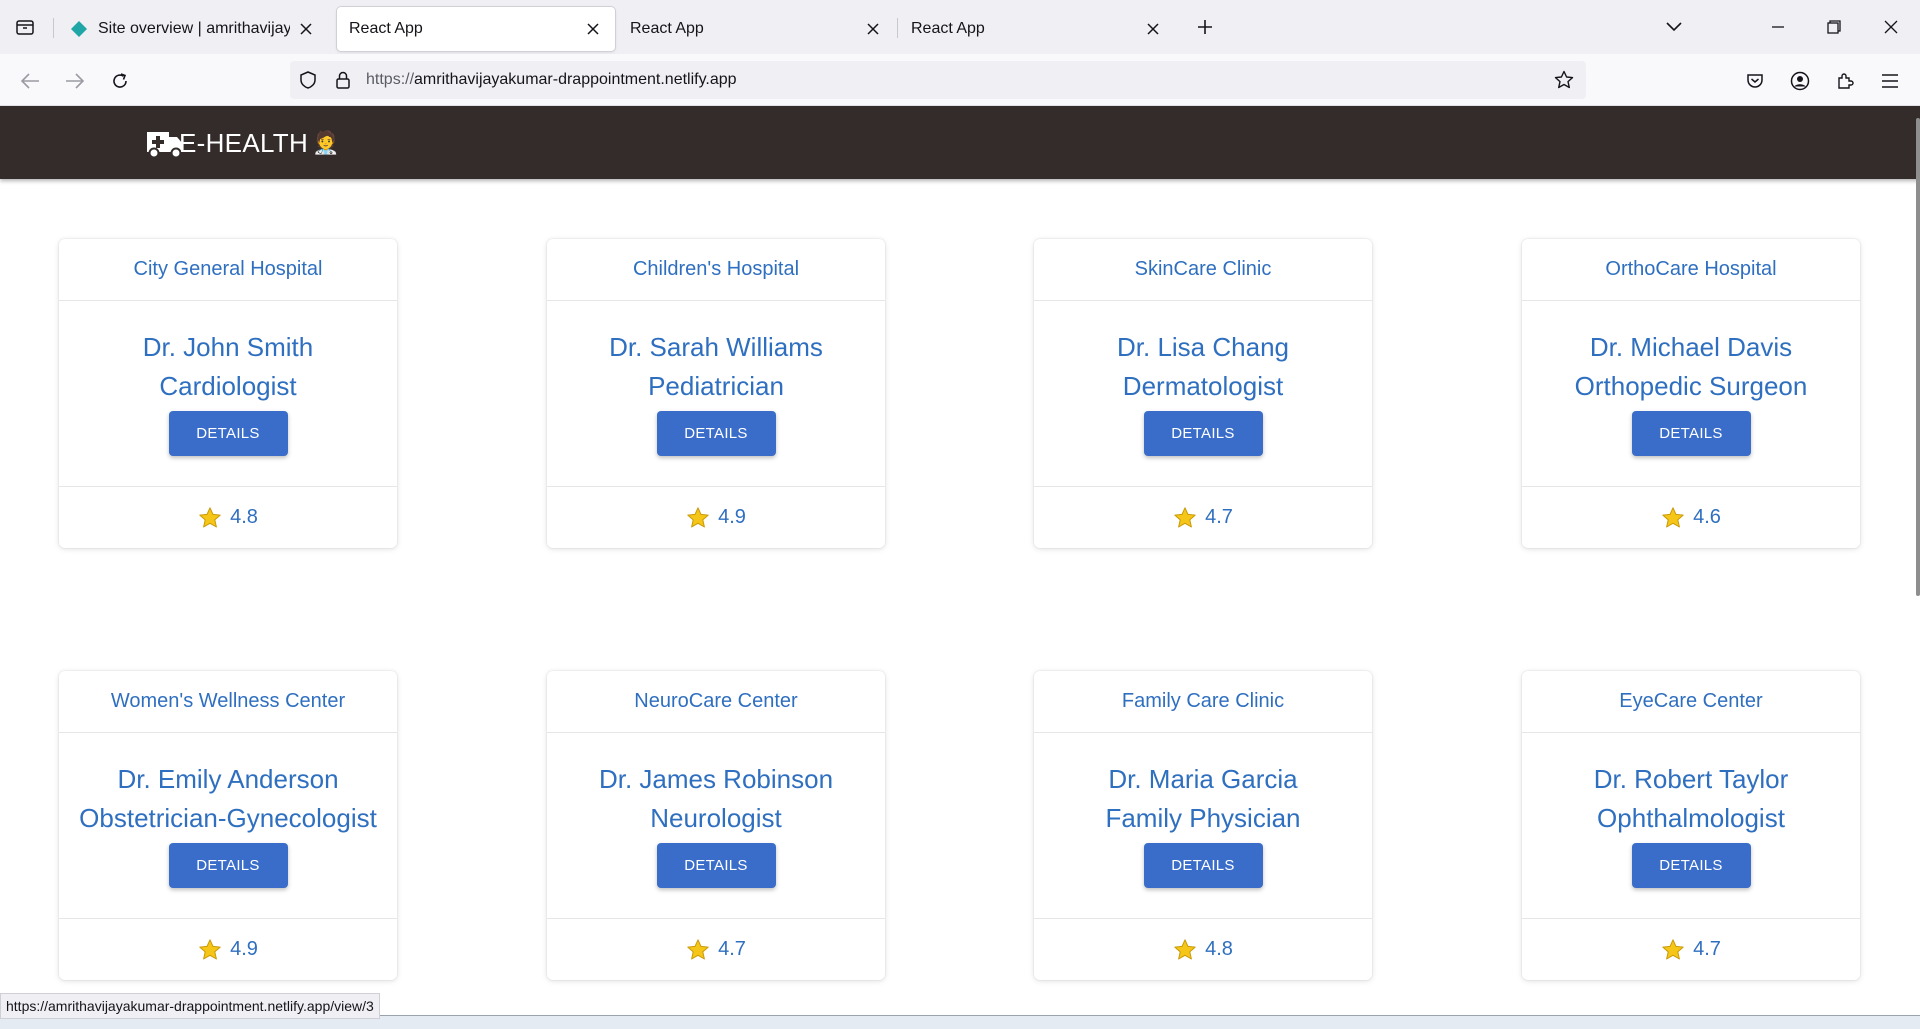  What do you see at coordinates (1834, 27) in the screenshot?
I see `restore-window-icon` at bounding box center [1834, 27].